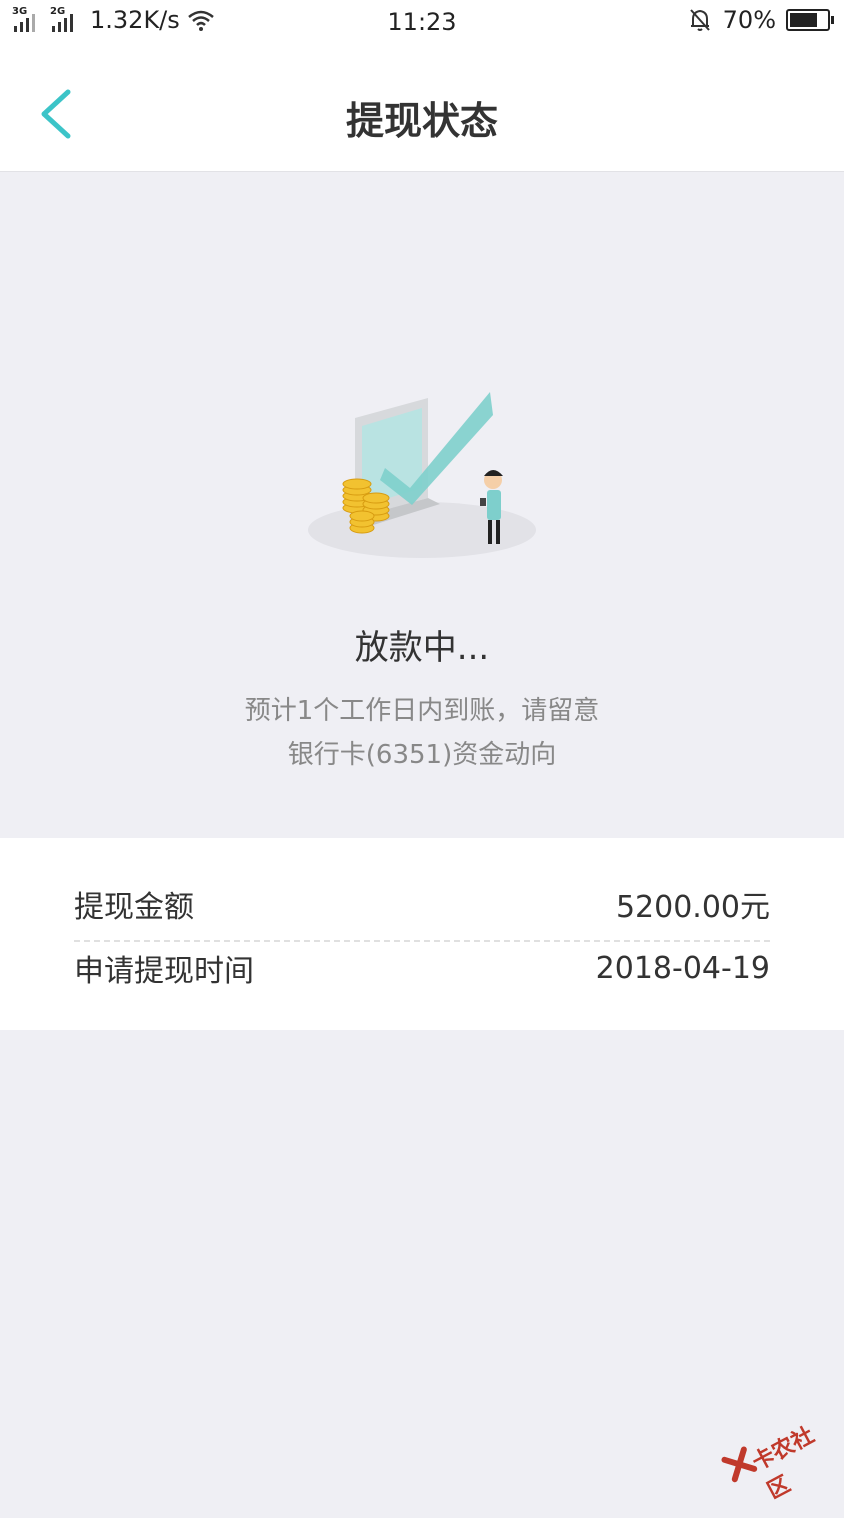  I want to click on watermark-text: 卡农社区, so click(783, 1463).